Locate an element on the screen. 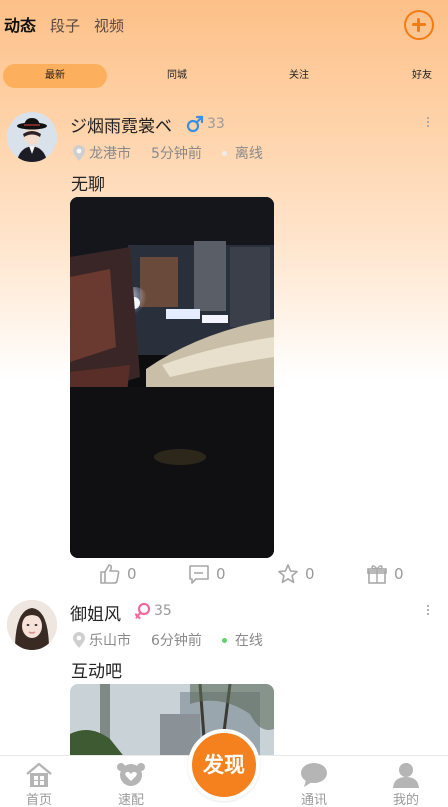 The image size is (448, 807). top-tab-bar: 动态 段子 视频 is located at coordinates (64, 24).